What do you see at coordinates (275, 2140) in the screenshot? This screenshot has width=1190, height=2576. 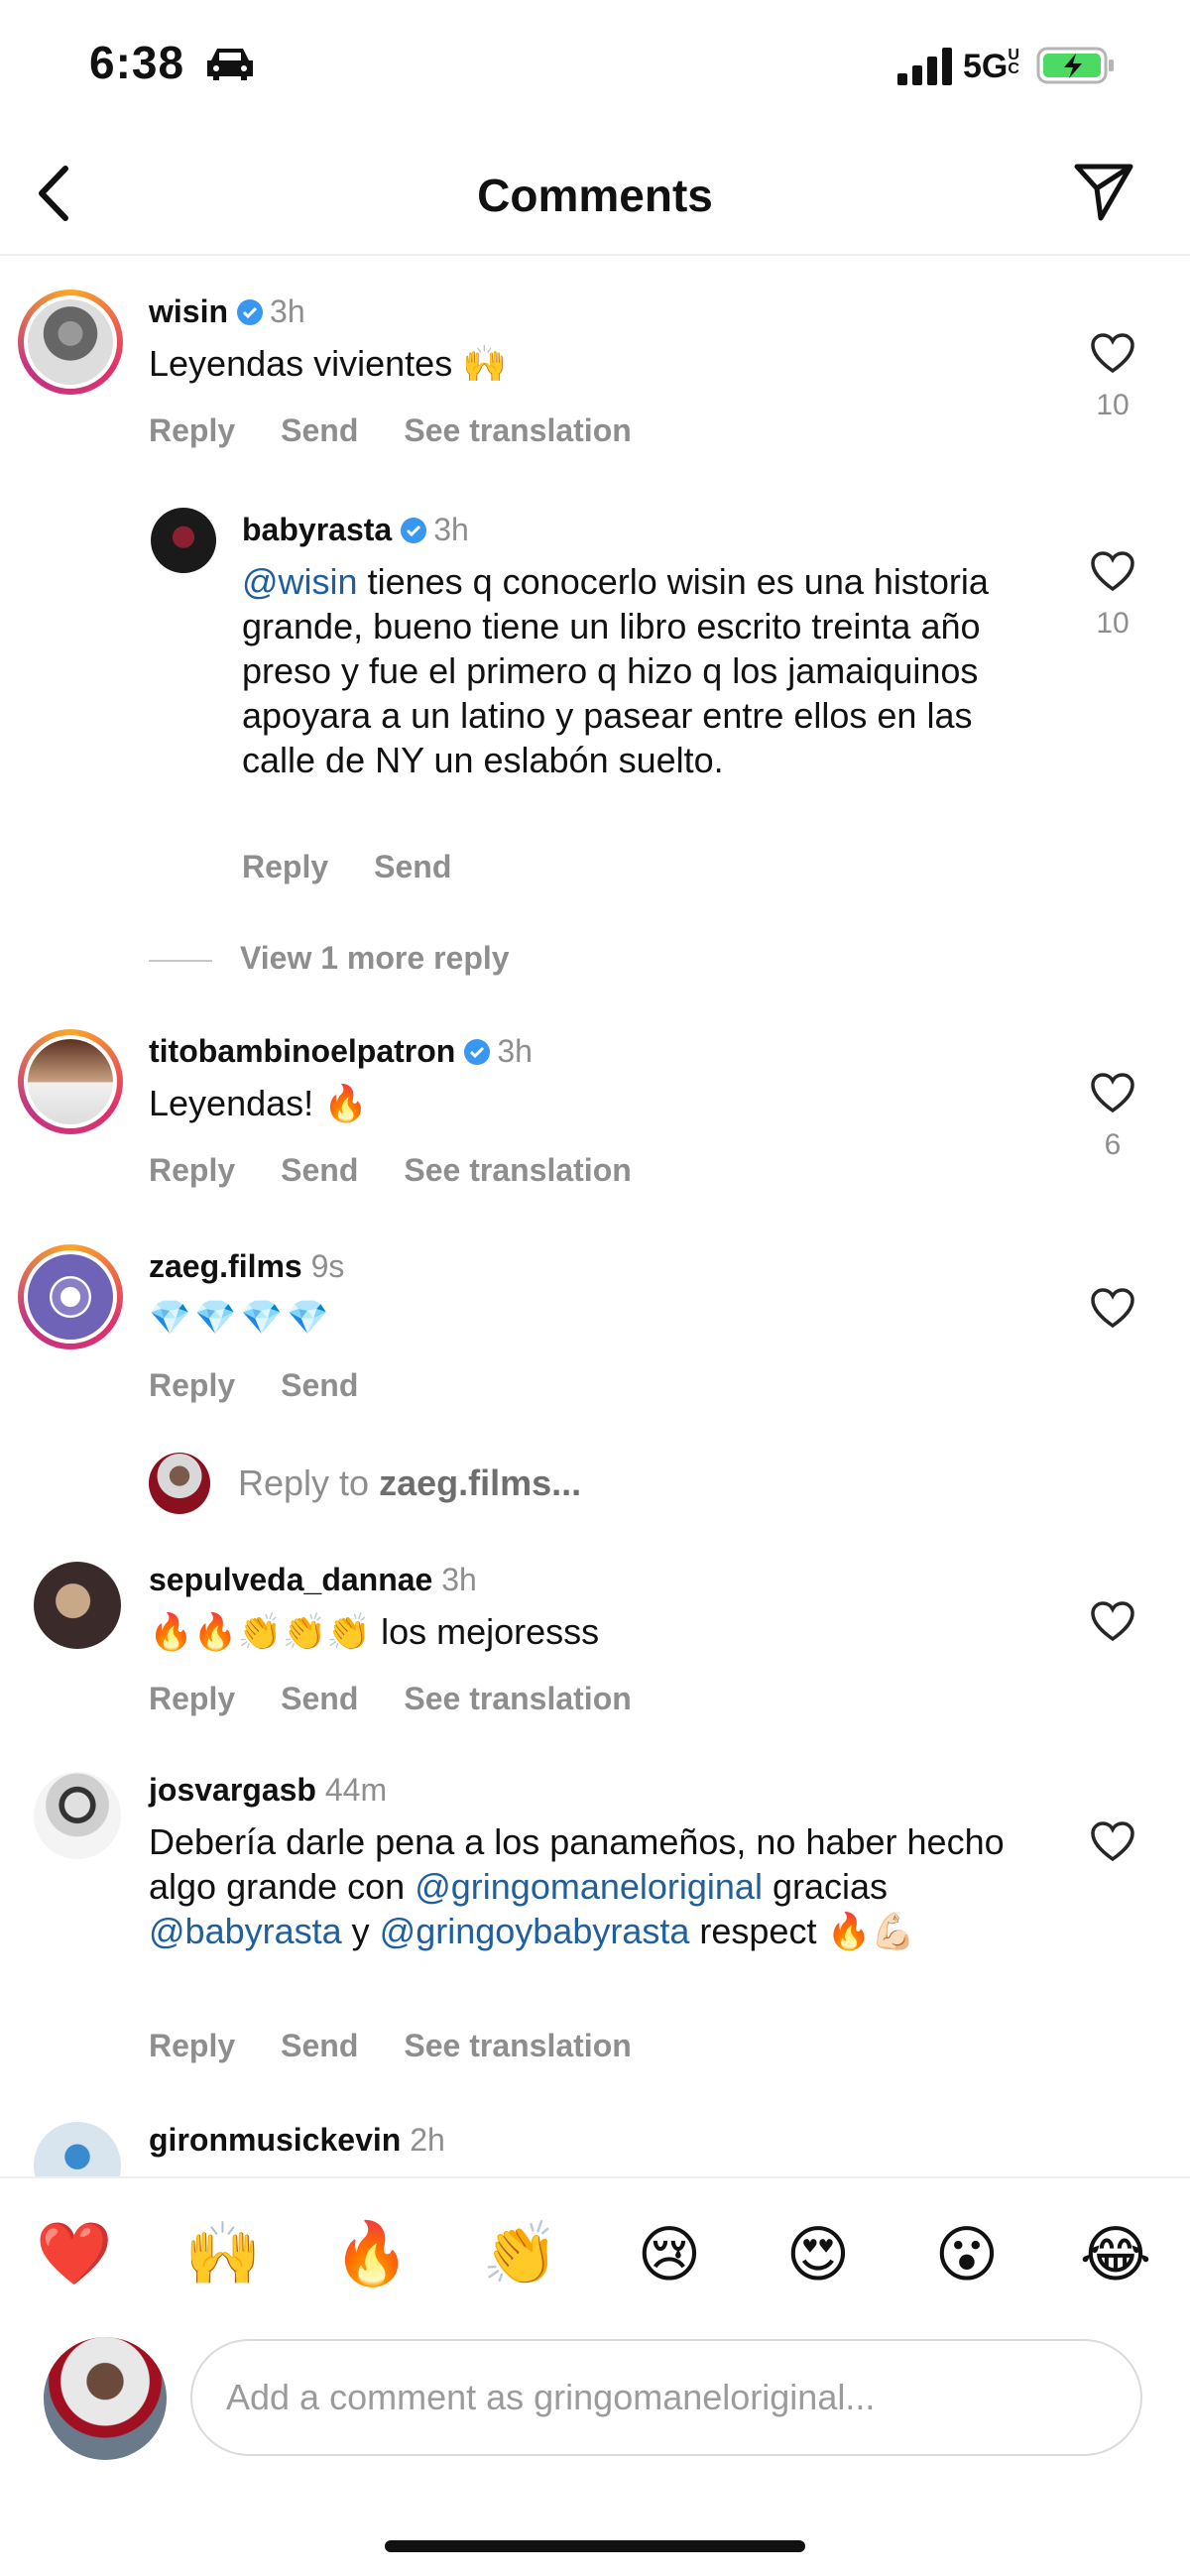 I see `username: gironmusickevin` at bounding box center [275, 2140].